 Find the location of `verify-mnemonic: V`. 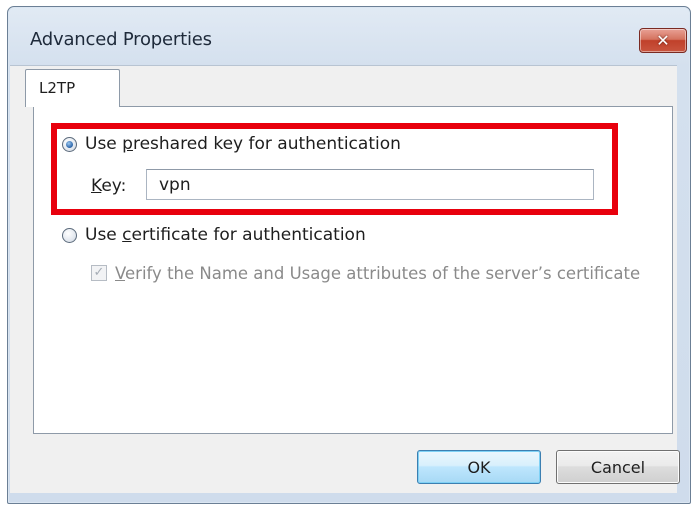

verify-mnemonic: V is located at coordinates (120, 273).